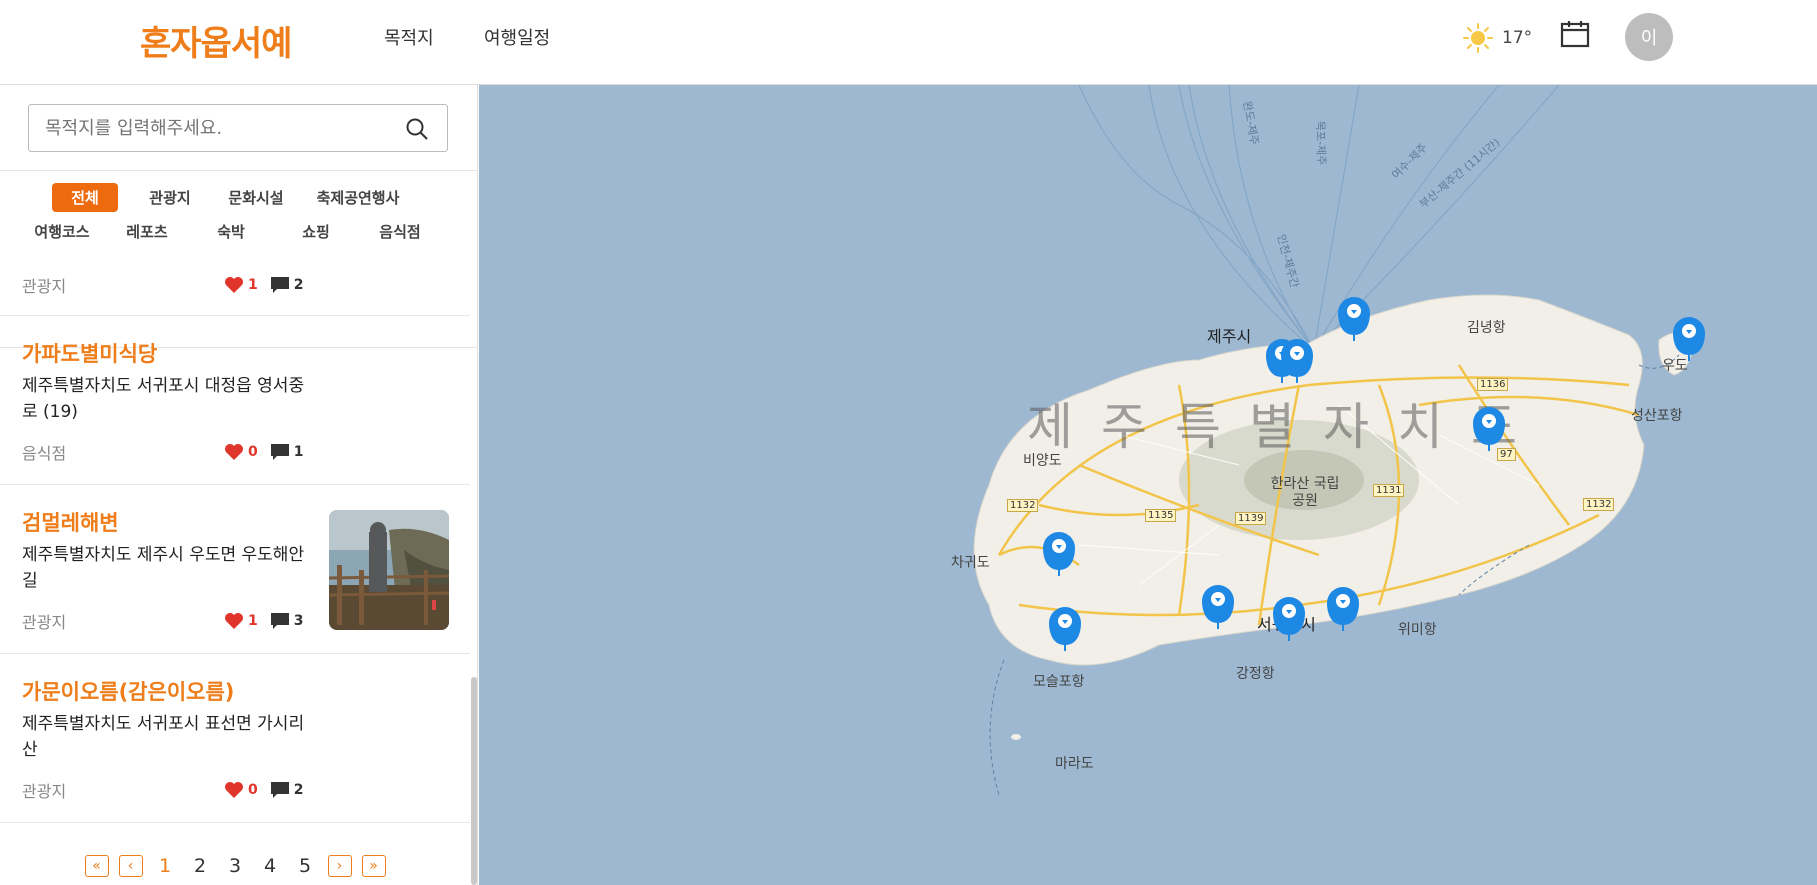  What do you see at coordinates (1016, 737) in the screenshot?
I see `marado-island` at bounding box center [1016, 737].